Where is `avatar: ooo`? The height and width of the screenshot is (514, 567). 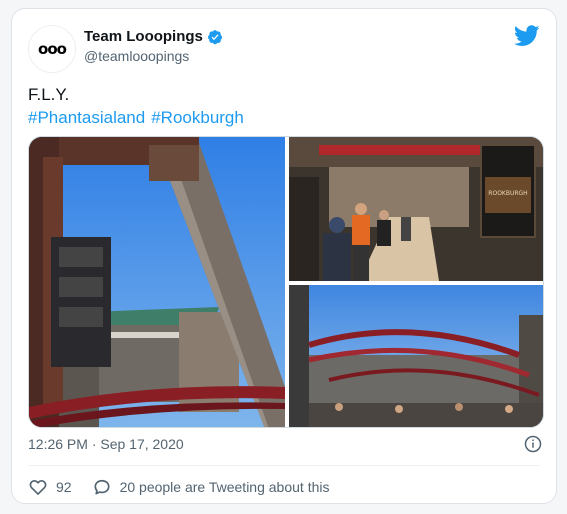
avatar: ooo is located at coordinates (52, 49).